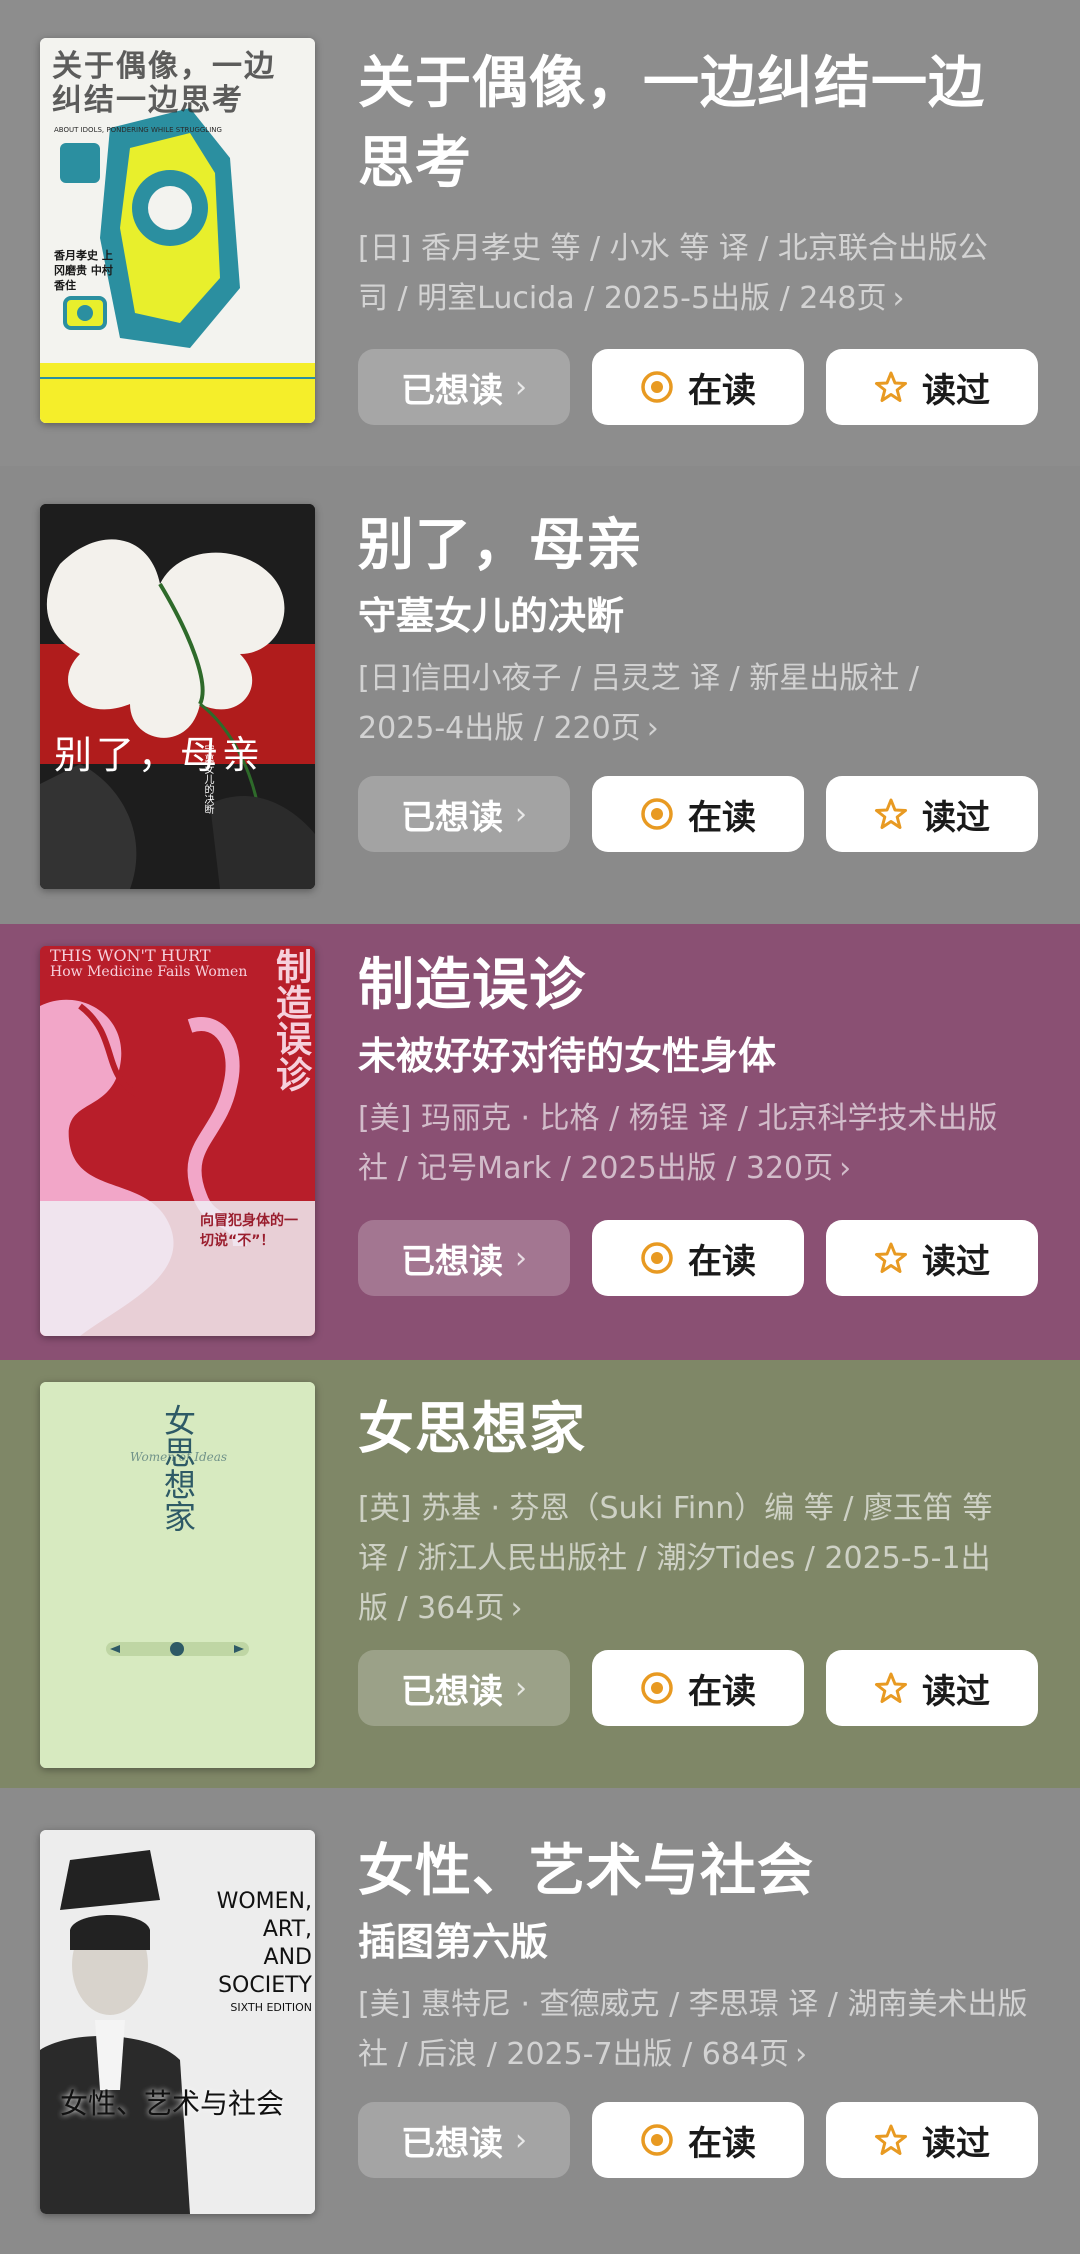 Image resolution: width=1080 pixels, height=2254 pixels. What do you see at coordinates (249, 1231) in the screenshot?
I see `cover-3-quote: 向冒犯身体的一切说“不”！` at bounding box center [249, 1231].